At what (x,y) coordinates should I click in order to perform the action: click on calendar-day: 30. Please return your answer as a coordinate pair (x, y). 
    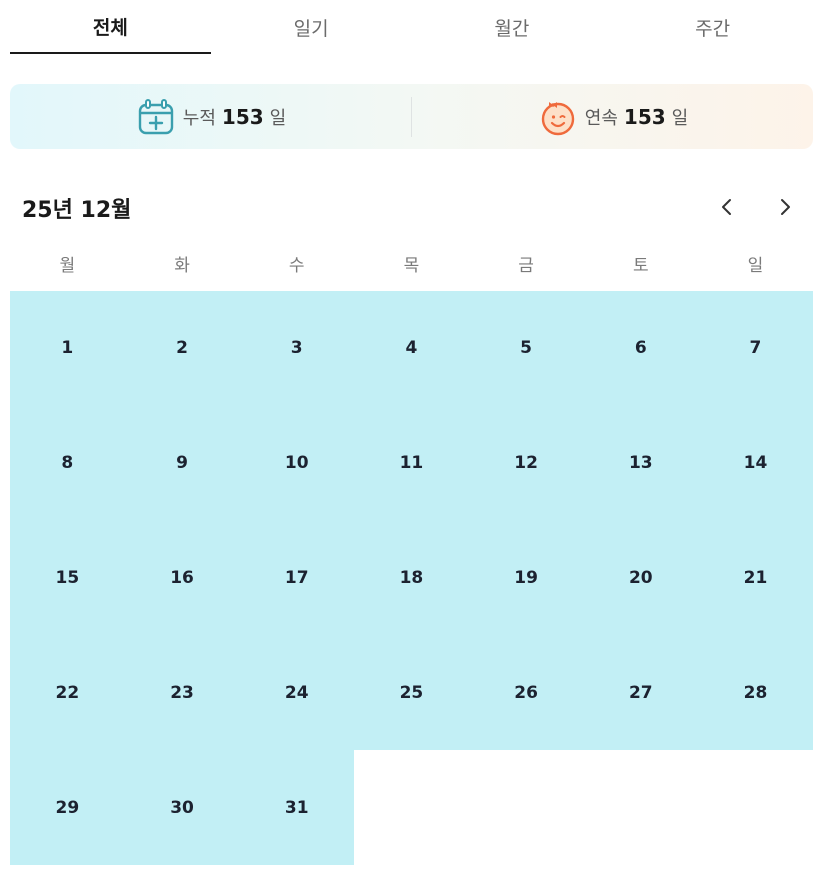
    Looking at the image, I should click on (182, 807).